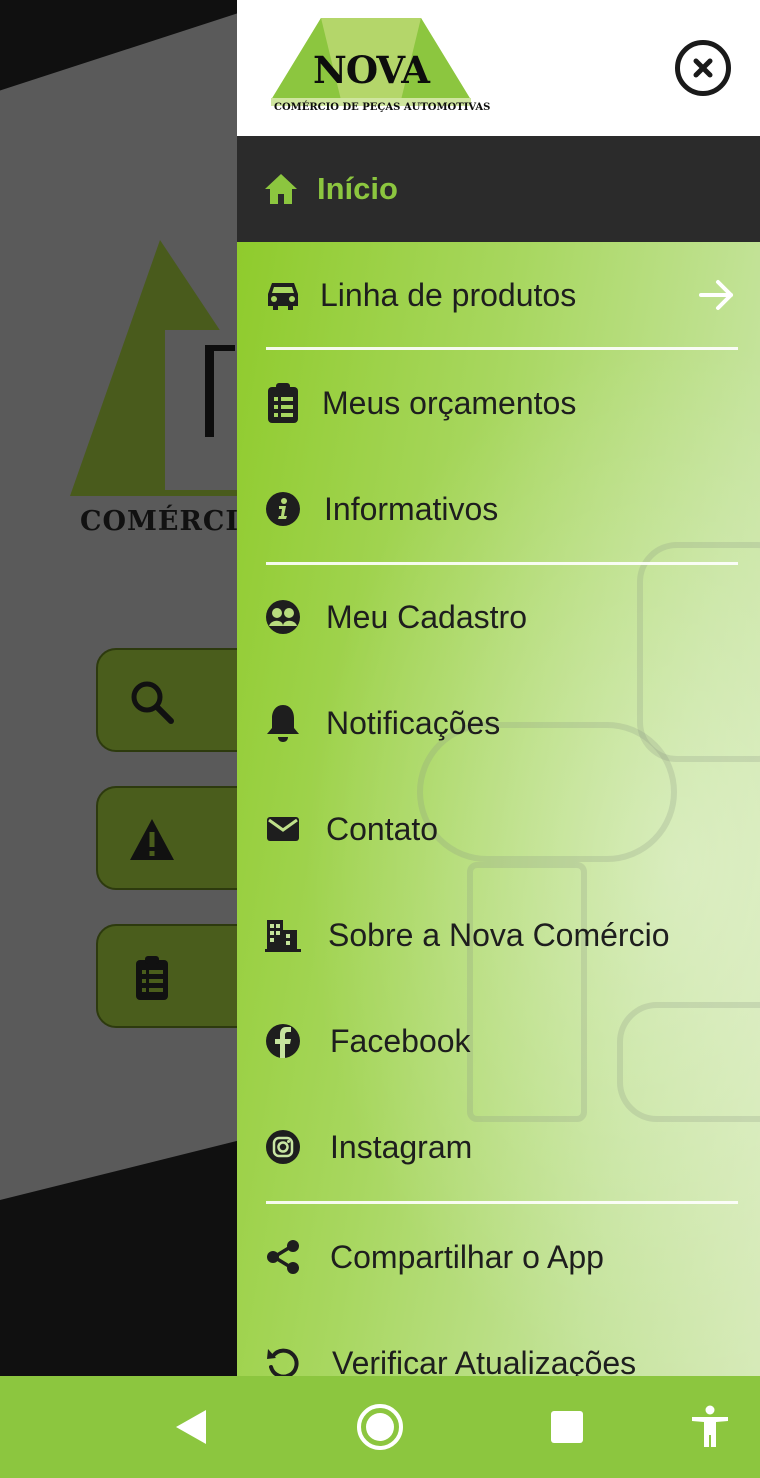 This screenshot has width=760, height=1478. Describe the element at coordinates (426, 616) in the screenshot. I see `menu-item-label: Meu Cadastro` at that location.